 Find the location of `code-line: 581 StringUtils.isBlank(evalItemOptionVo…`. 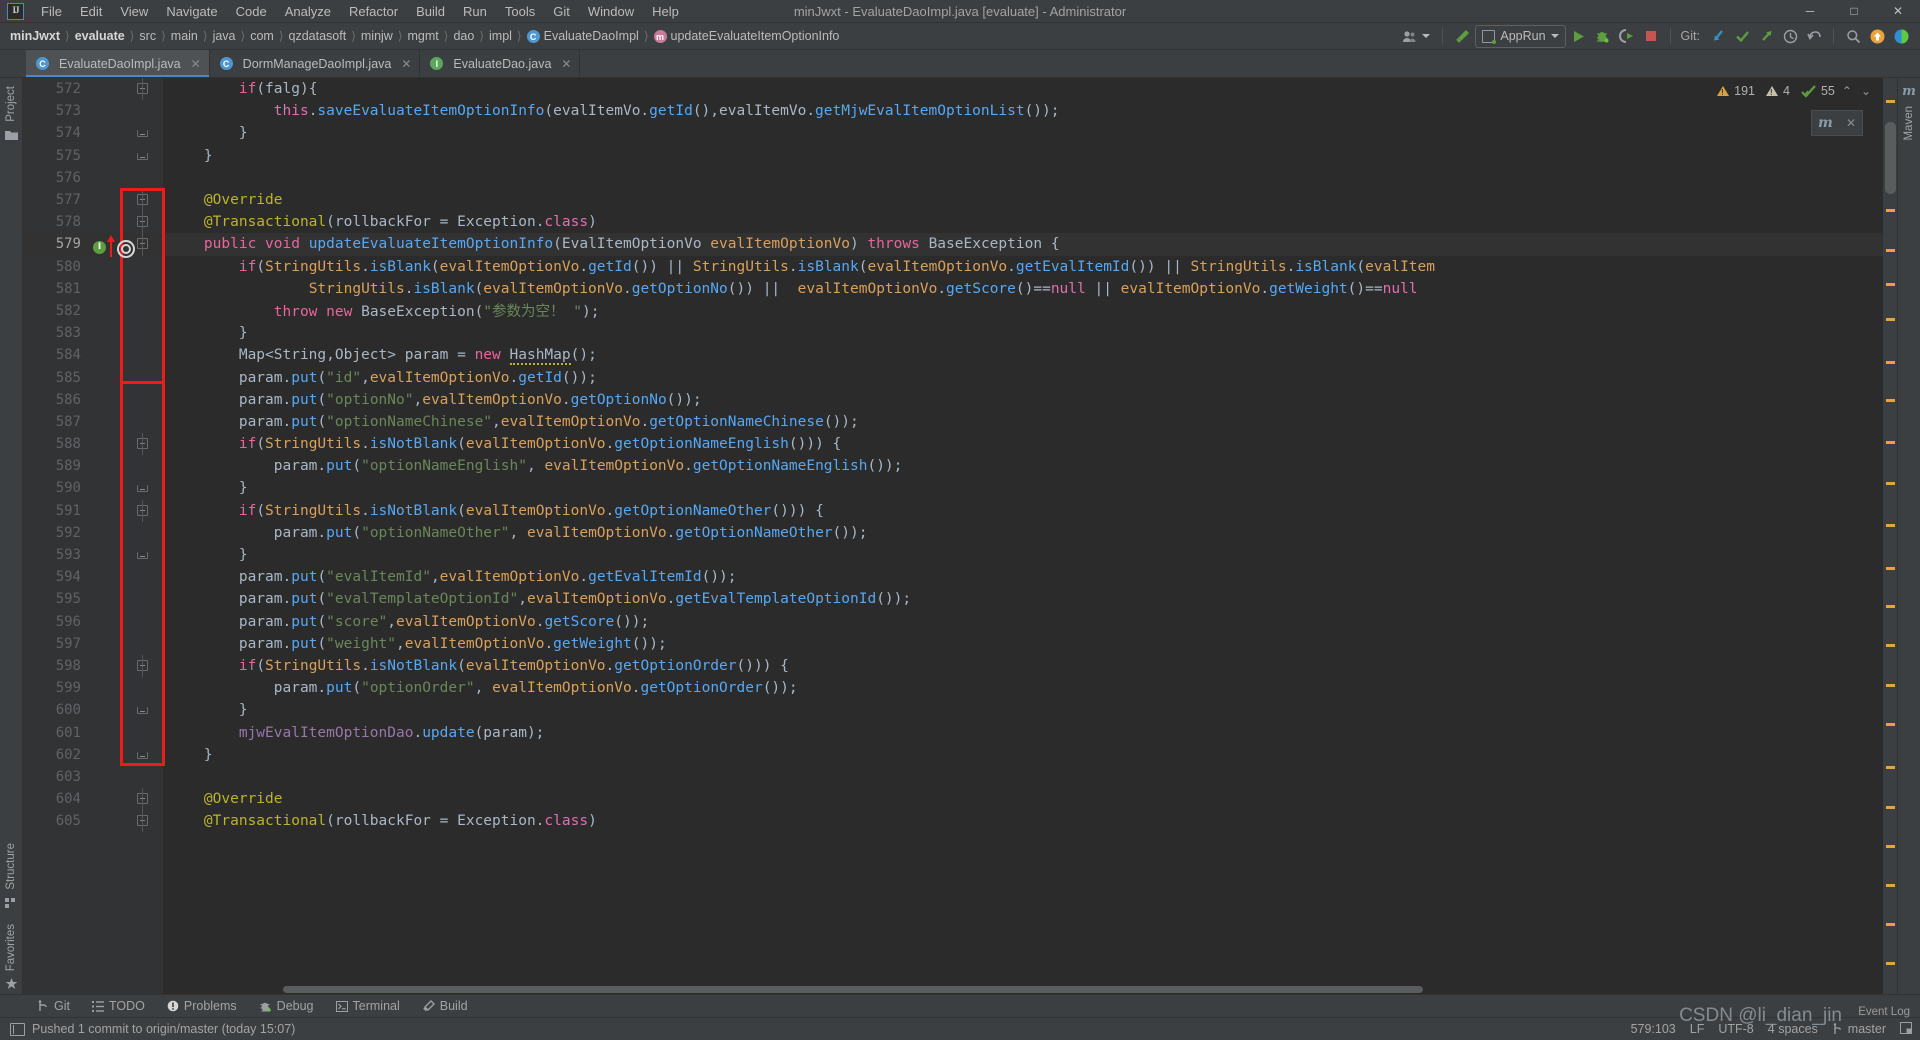

code-line: 581 StringUtils.isBlank(evalItemOptionVo… is located at coordinates (960, 289).